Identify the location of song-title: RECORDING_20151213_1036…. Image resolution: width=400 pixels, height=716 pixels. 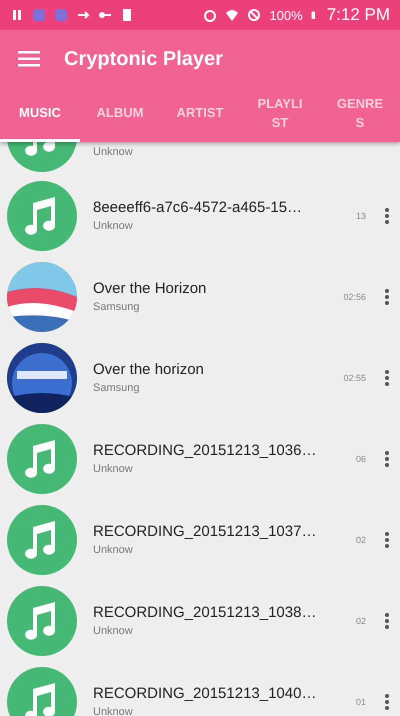
(205, 450).